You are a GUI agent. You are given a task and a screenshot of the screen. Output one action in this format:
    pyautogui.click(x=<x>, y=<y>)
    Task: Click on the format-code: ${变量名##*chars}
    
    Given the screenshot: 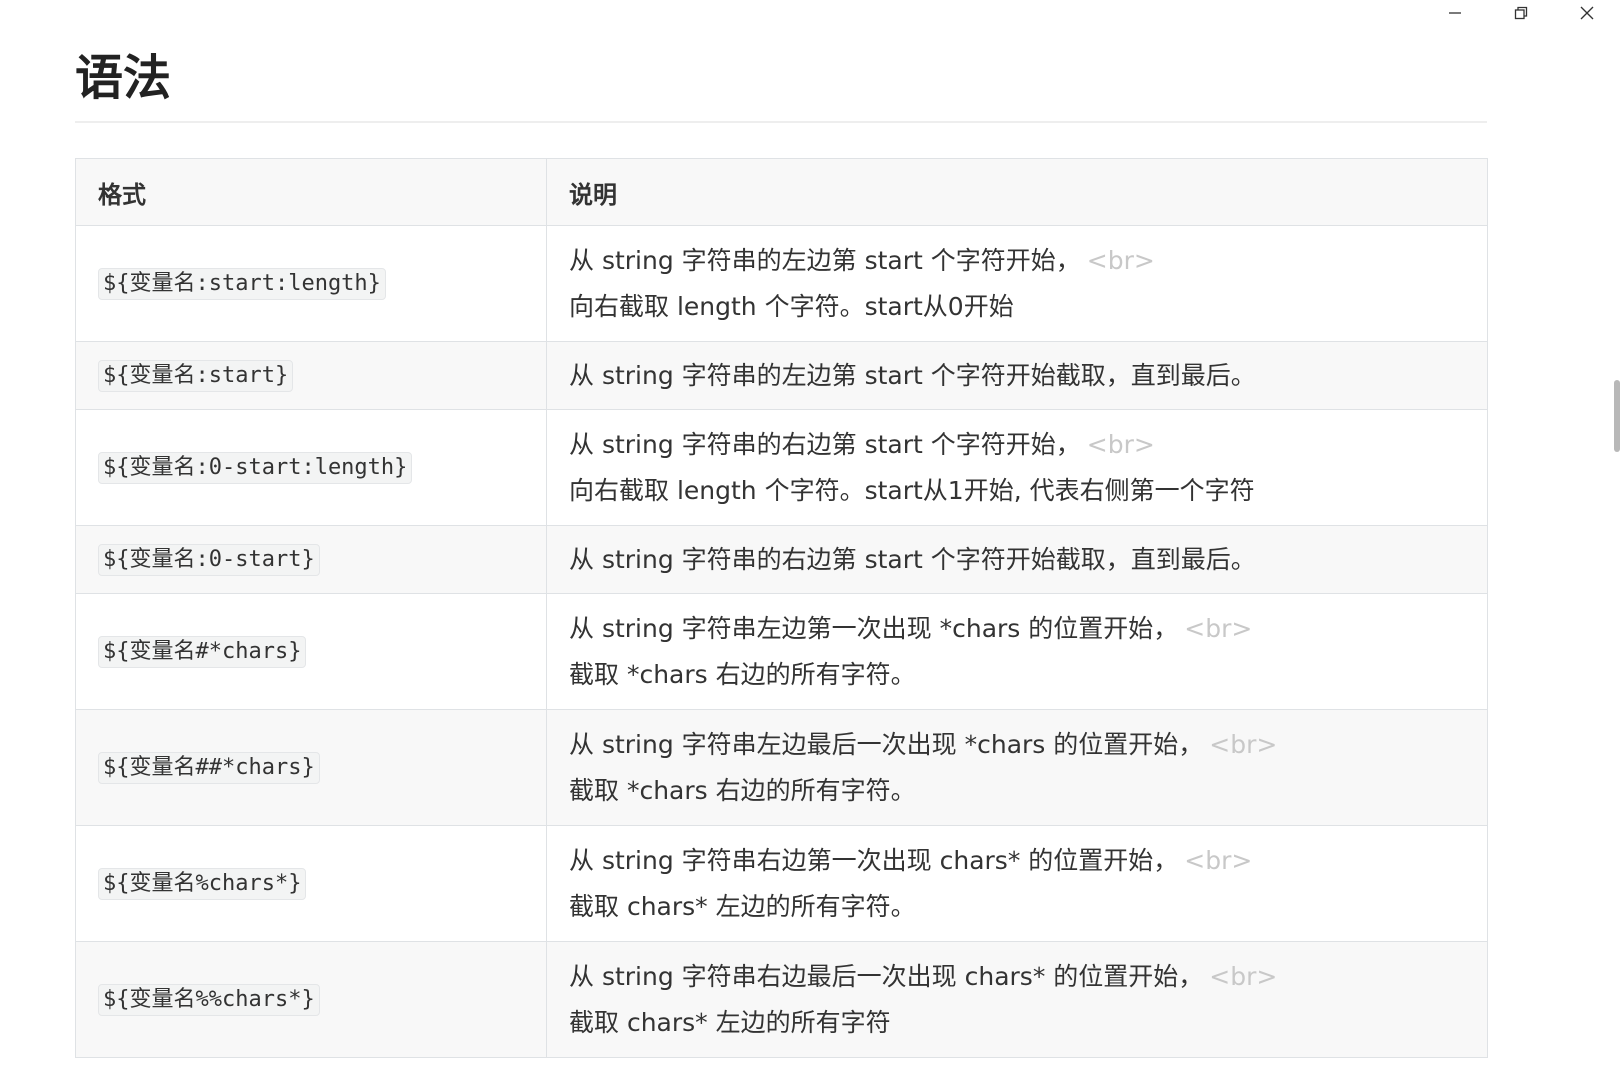 What is the action you would take?
    pyautogui.click(x=209, y=767)
    